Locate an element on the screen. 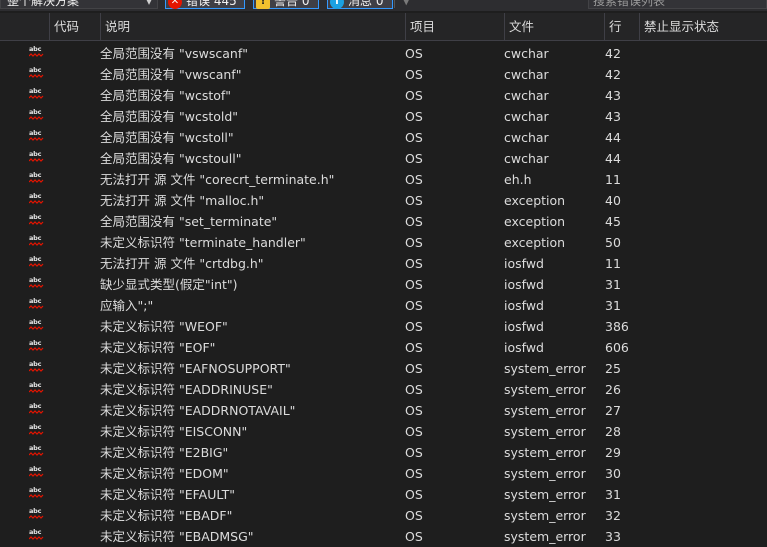 This screenshot has height=547, width=767. table-row: abc 无法打开 源 文件 "crtdbg.h" OS iosfwd 11 is located at coordinates (383, 263).